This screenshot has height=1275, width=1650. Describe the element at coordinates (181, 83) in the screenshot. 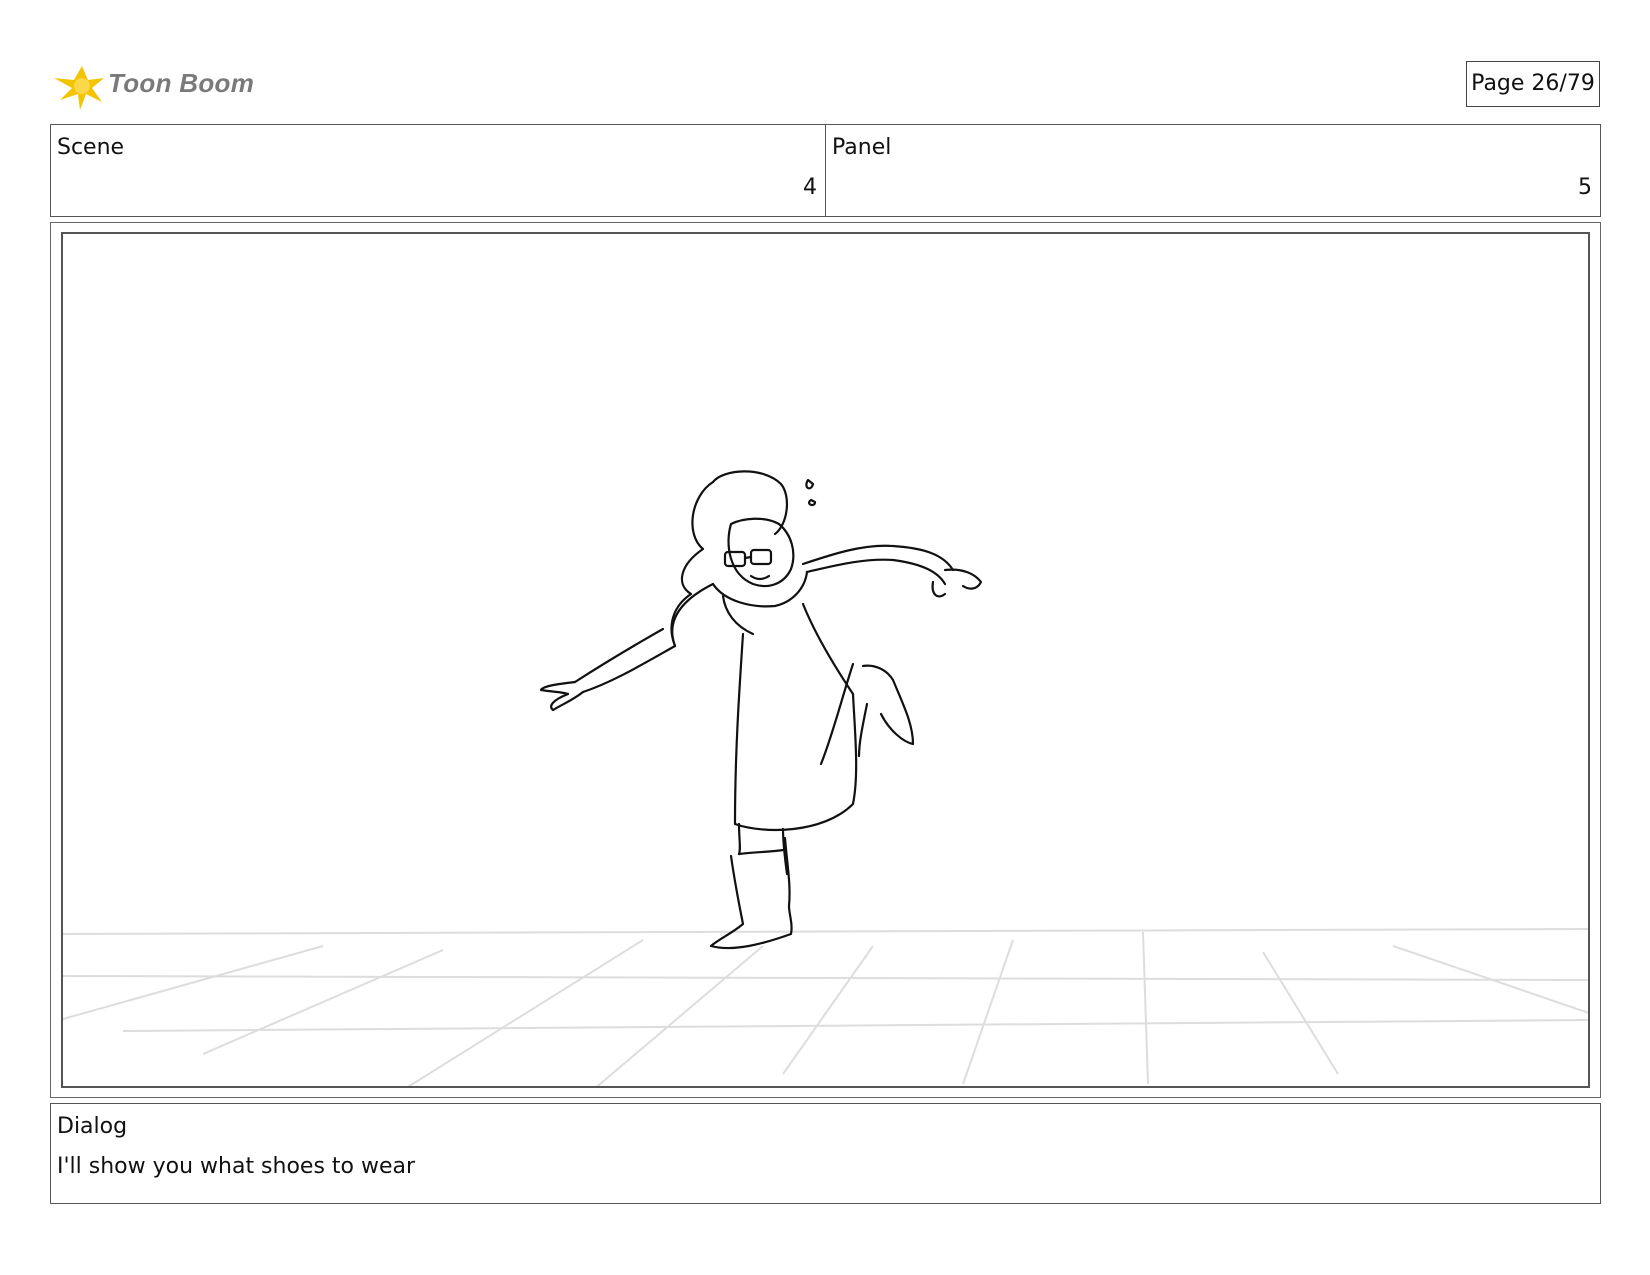

I see `logo-text: Toon Boom` at that location.